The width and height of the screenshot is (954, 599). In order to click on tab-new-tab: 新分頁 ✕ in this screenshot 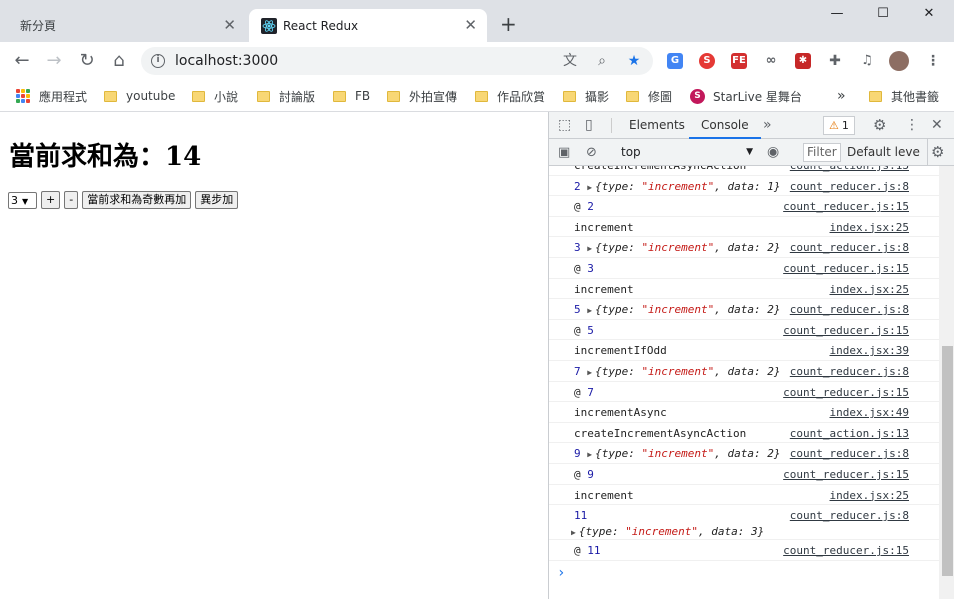, I will do `click(127, 25)`.